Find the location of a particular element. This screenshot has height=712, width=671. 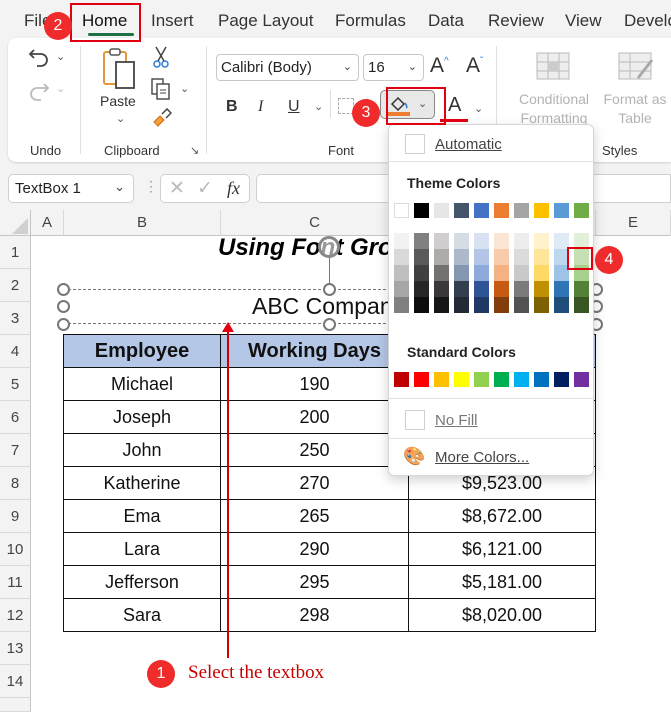

column-header-e: E is located at coordinates (633, 223).